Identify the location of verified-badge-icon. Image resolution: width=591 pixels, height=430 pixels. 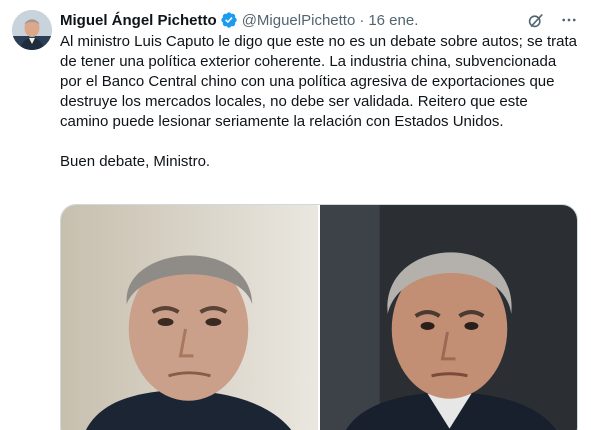
(229, 20).